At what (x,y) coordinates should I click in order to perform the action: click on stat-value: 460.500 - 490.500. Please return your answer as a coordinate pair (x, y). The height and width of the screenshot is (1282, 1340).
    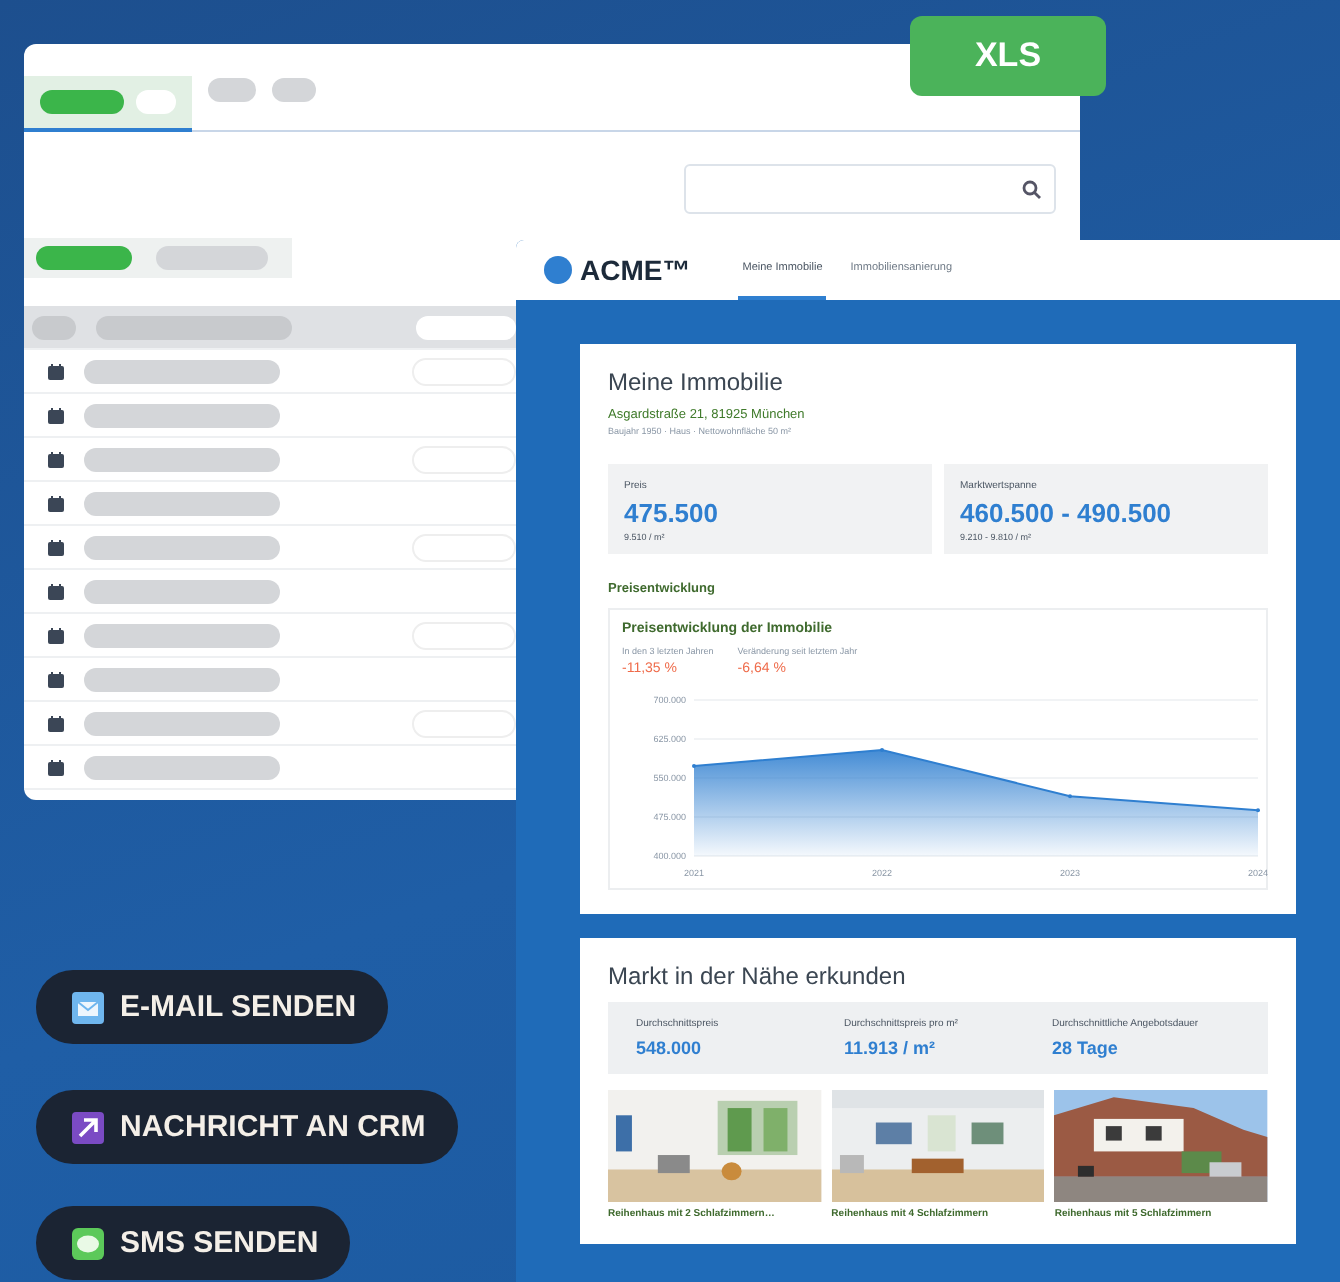
    Looking at the image, I should click on (1067, 513).